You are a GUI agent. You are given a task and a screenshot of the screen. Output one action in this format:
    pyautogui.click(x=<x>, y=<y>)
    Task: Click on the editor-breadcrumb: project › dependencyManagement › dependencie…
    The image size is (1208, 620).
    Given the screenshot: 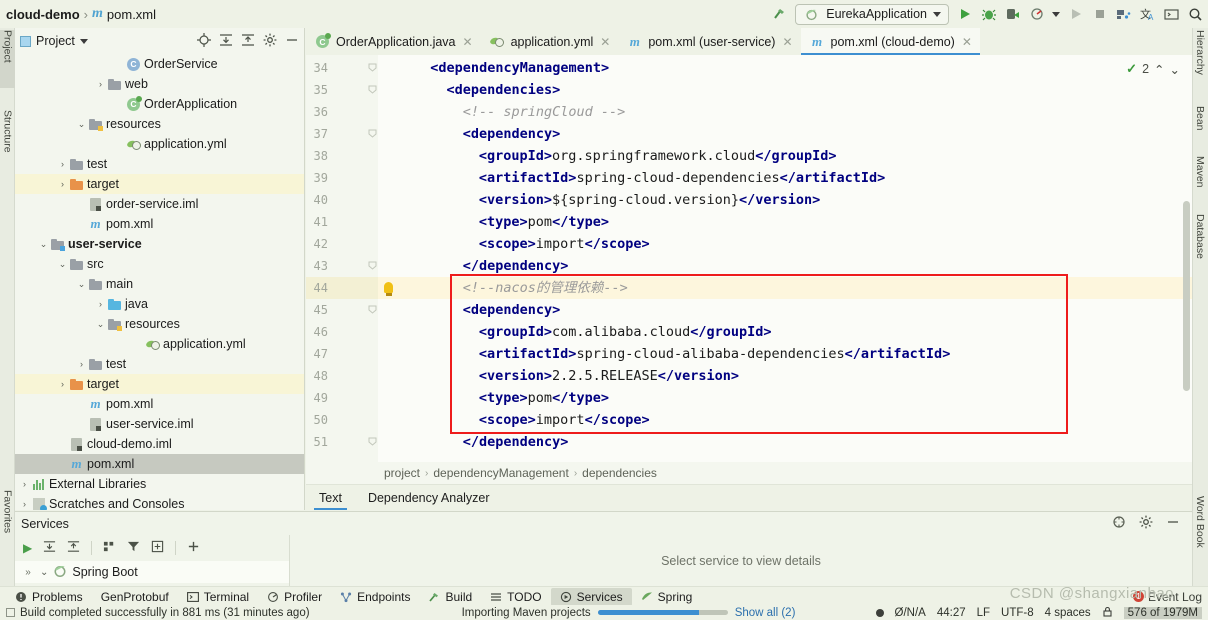 What is the action you would take?
    pyautogui.click(x=749, y=473)
    